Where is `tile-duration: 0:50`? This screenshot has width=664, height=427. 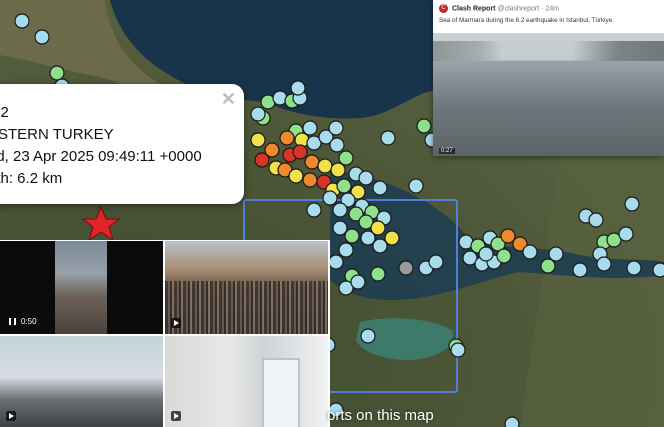 tile-duration: 0:50 is located at coordinates (29, 321).